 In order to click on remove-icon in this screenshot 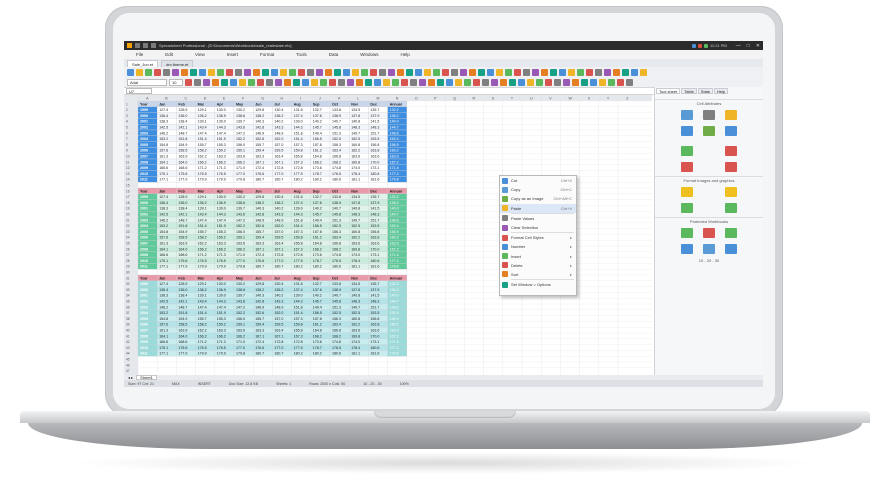, I will do `click(731, 151)`.